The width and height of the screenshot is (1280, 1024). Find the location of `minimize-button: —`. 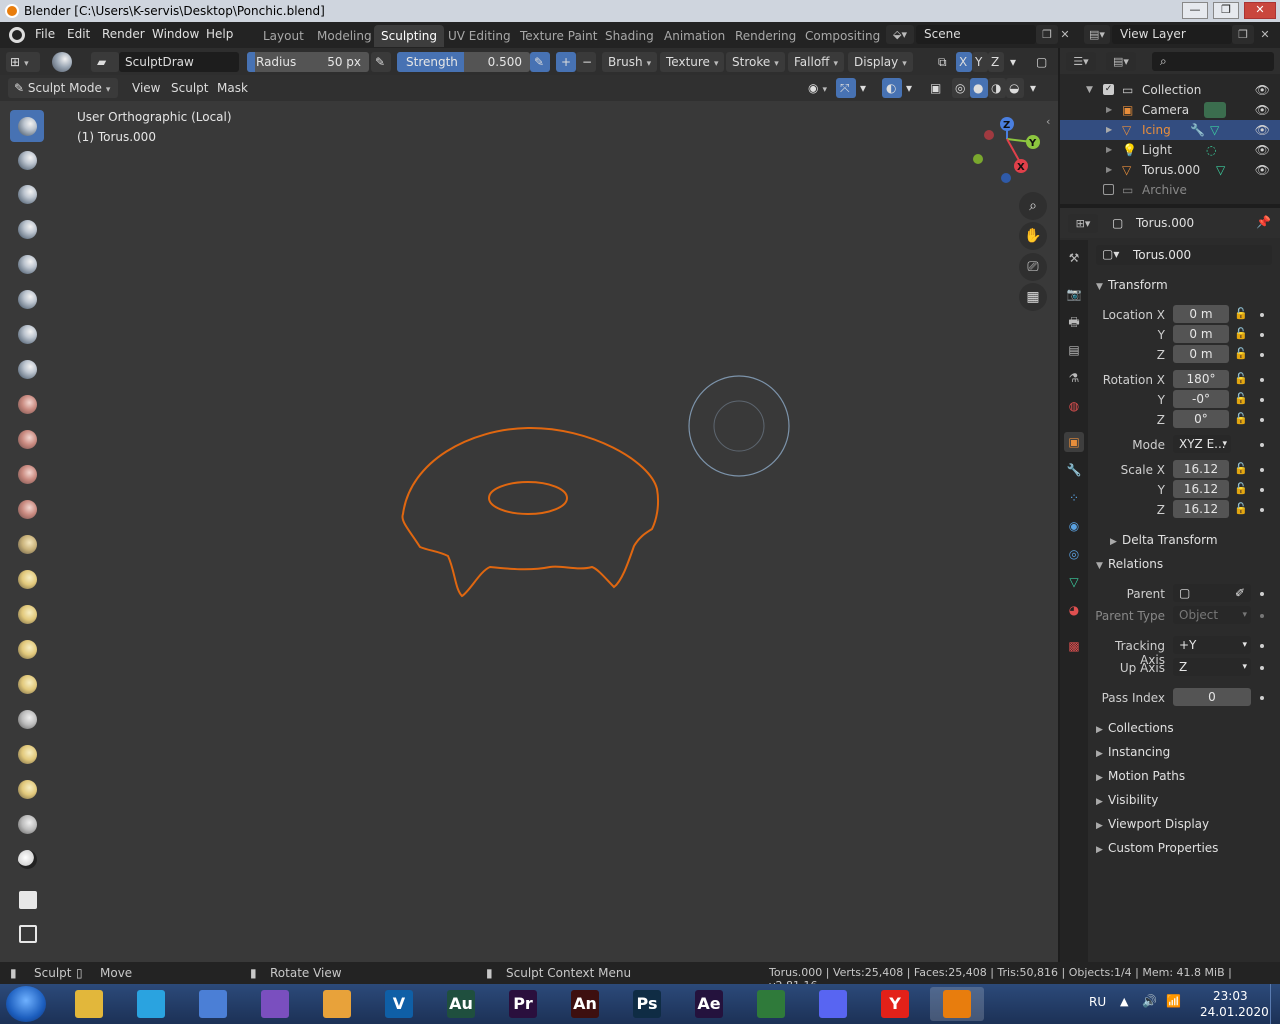

minimize-button: — is located at coordinates (1195, 10).